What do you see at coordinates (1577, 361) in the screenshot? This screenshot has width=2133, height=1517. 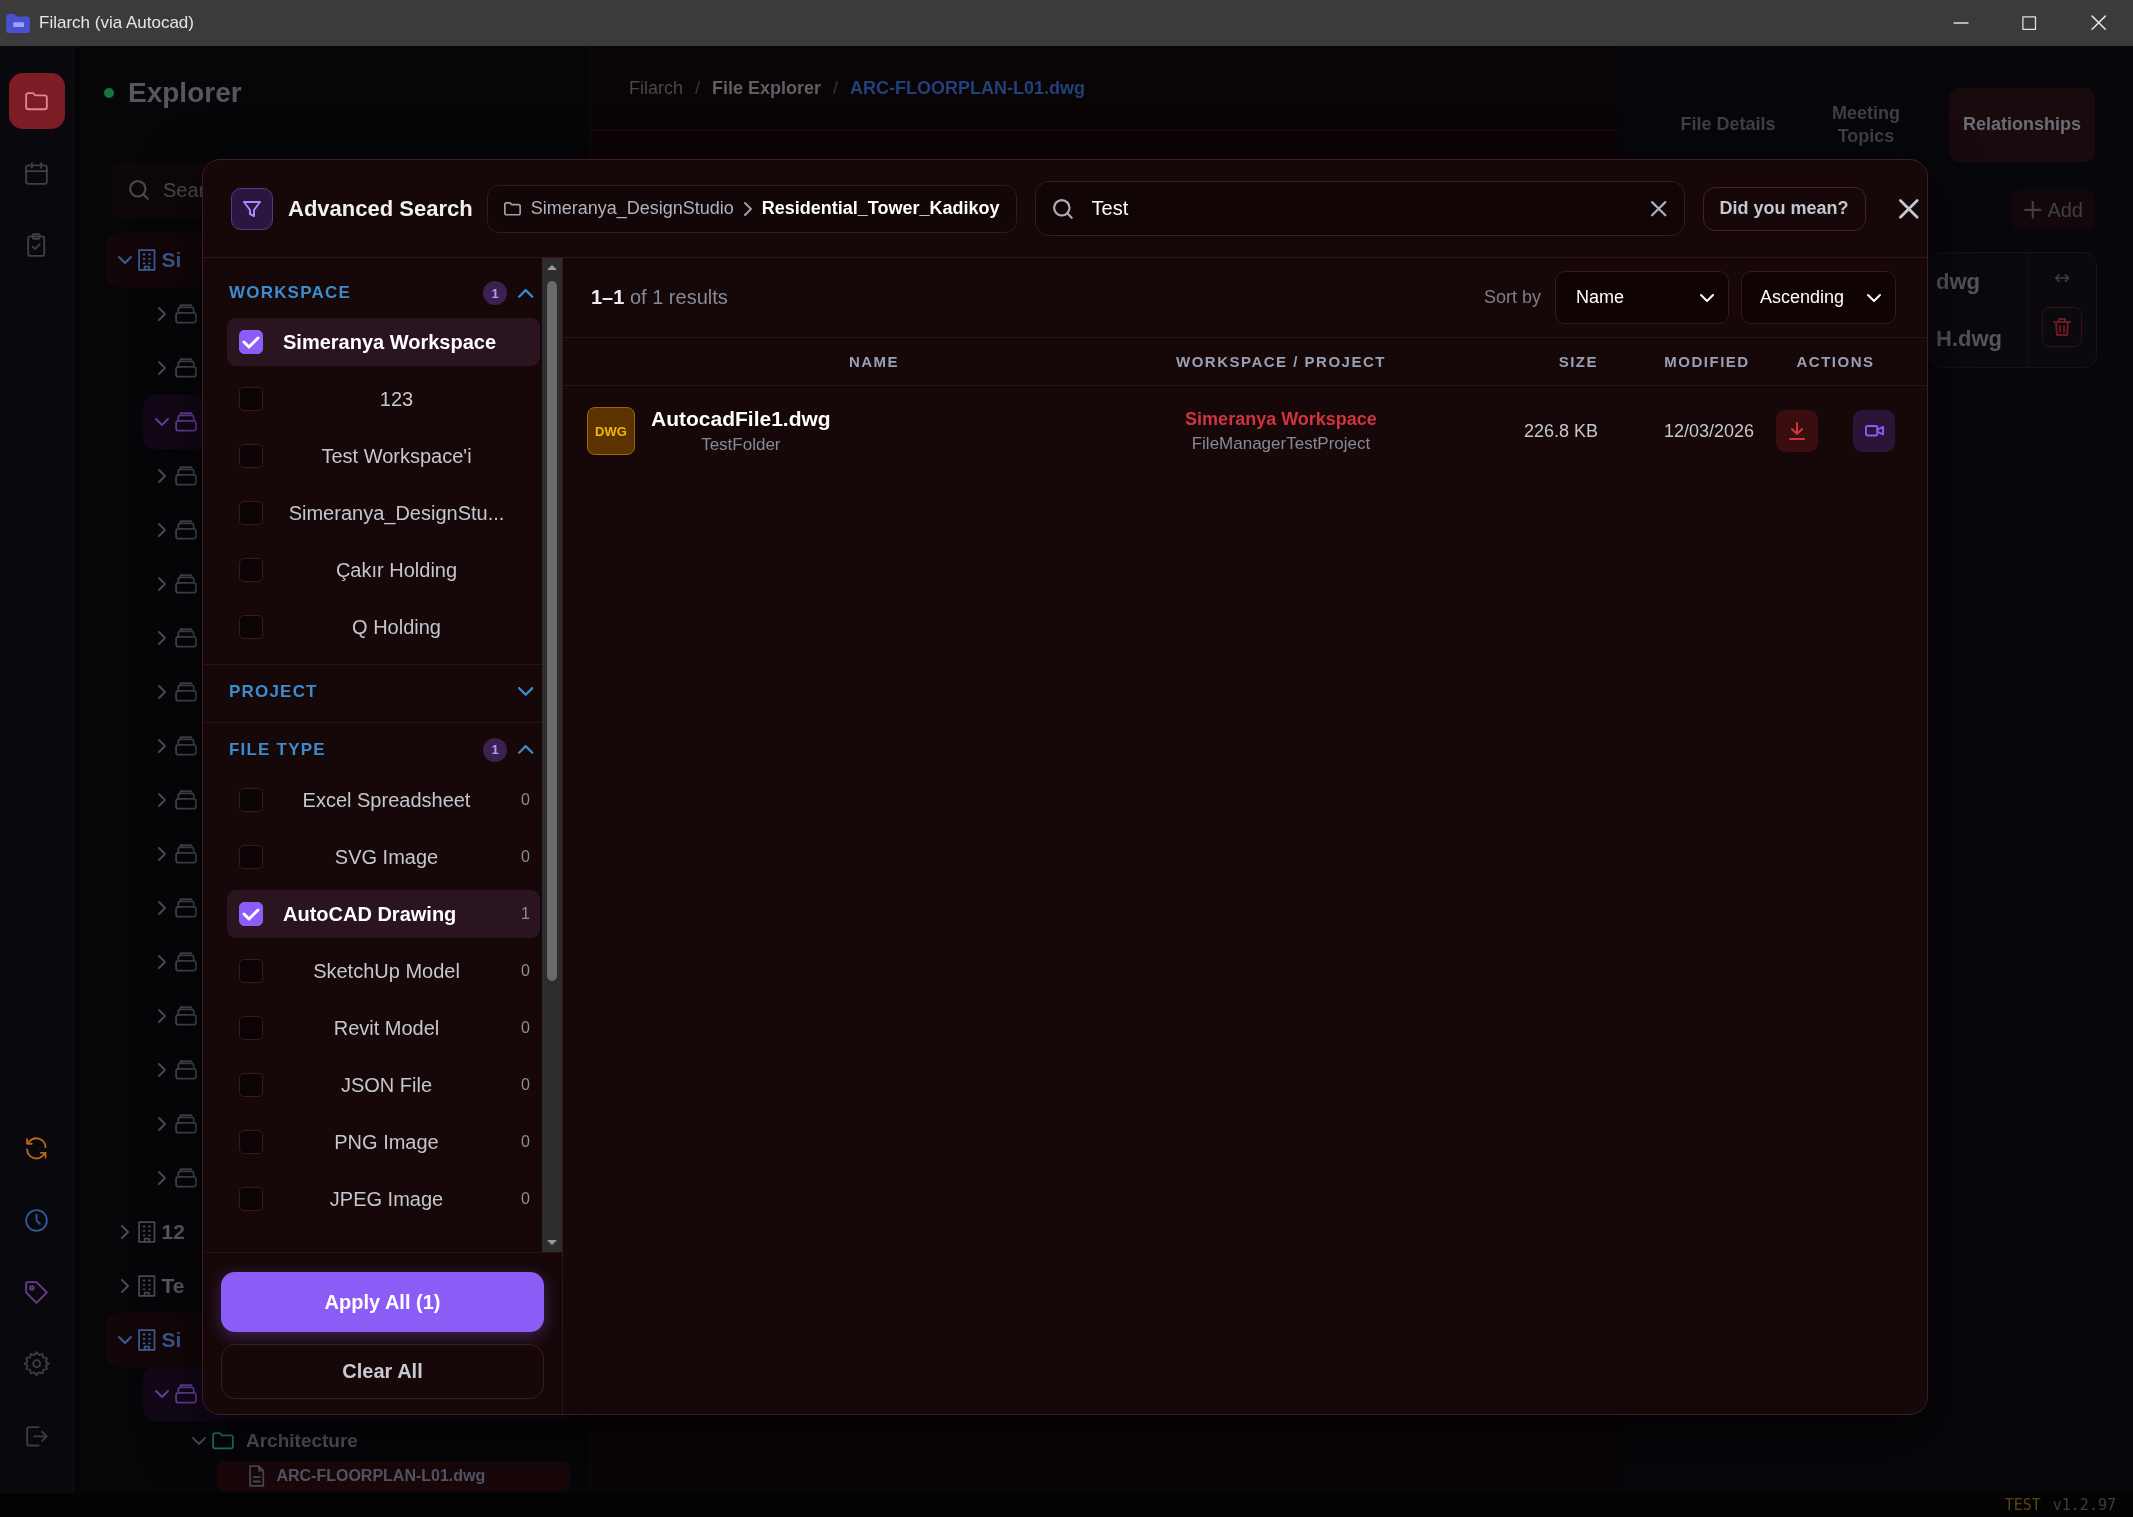 I see `column-header: SIZE` at bounding box center [1577, 361].